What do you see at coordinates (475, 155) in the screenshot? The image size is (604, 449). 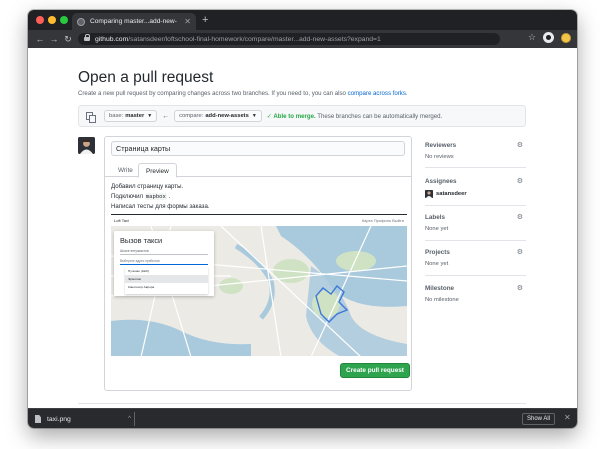 I see `reviewers-section: Reviewers ⚙ No reviews` at bounding box center [475, 155].